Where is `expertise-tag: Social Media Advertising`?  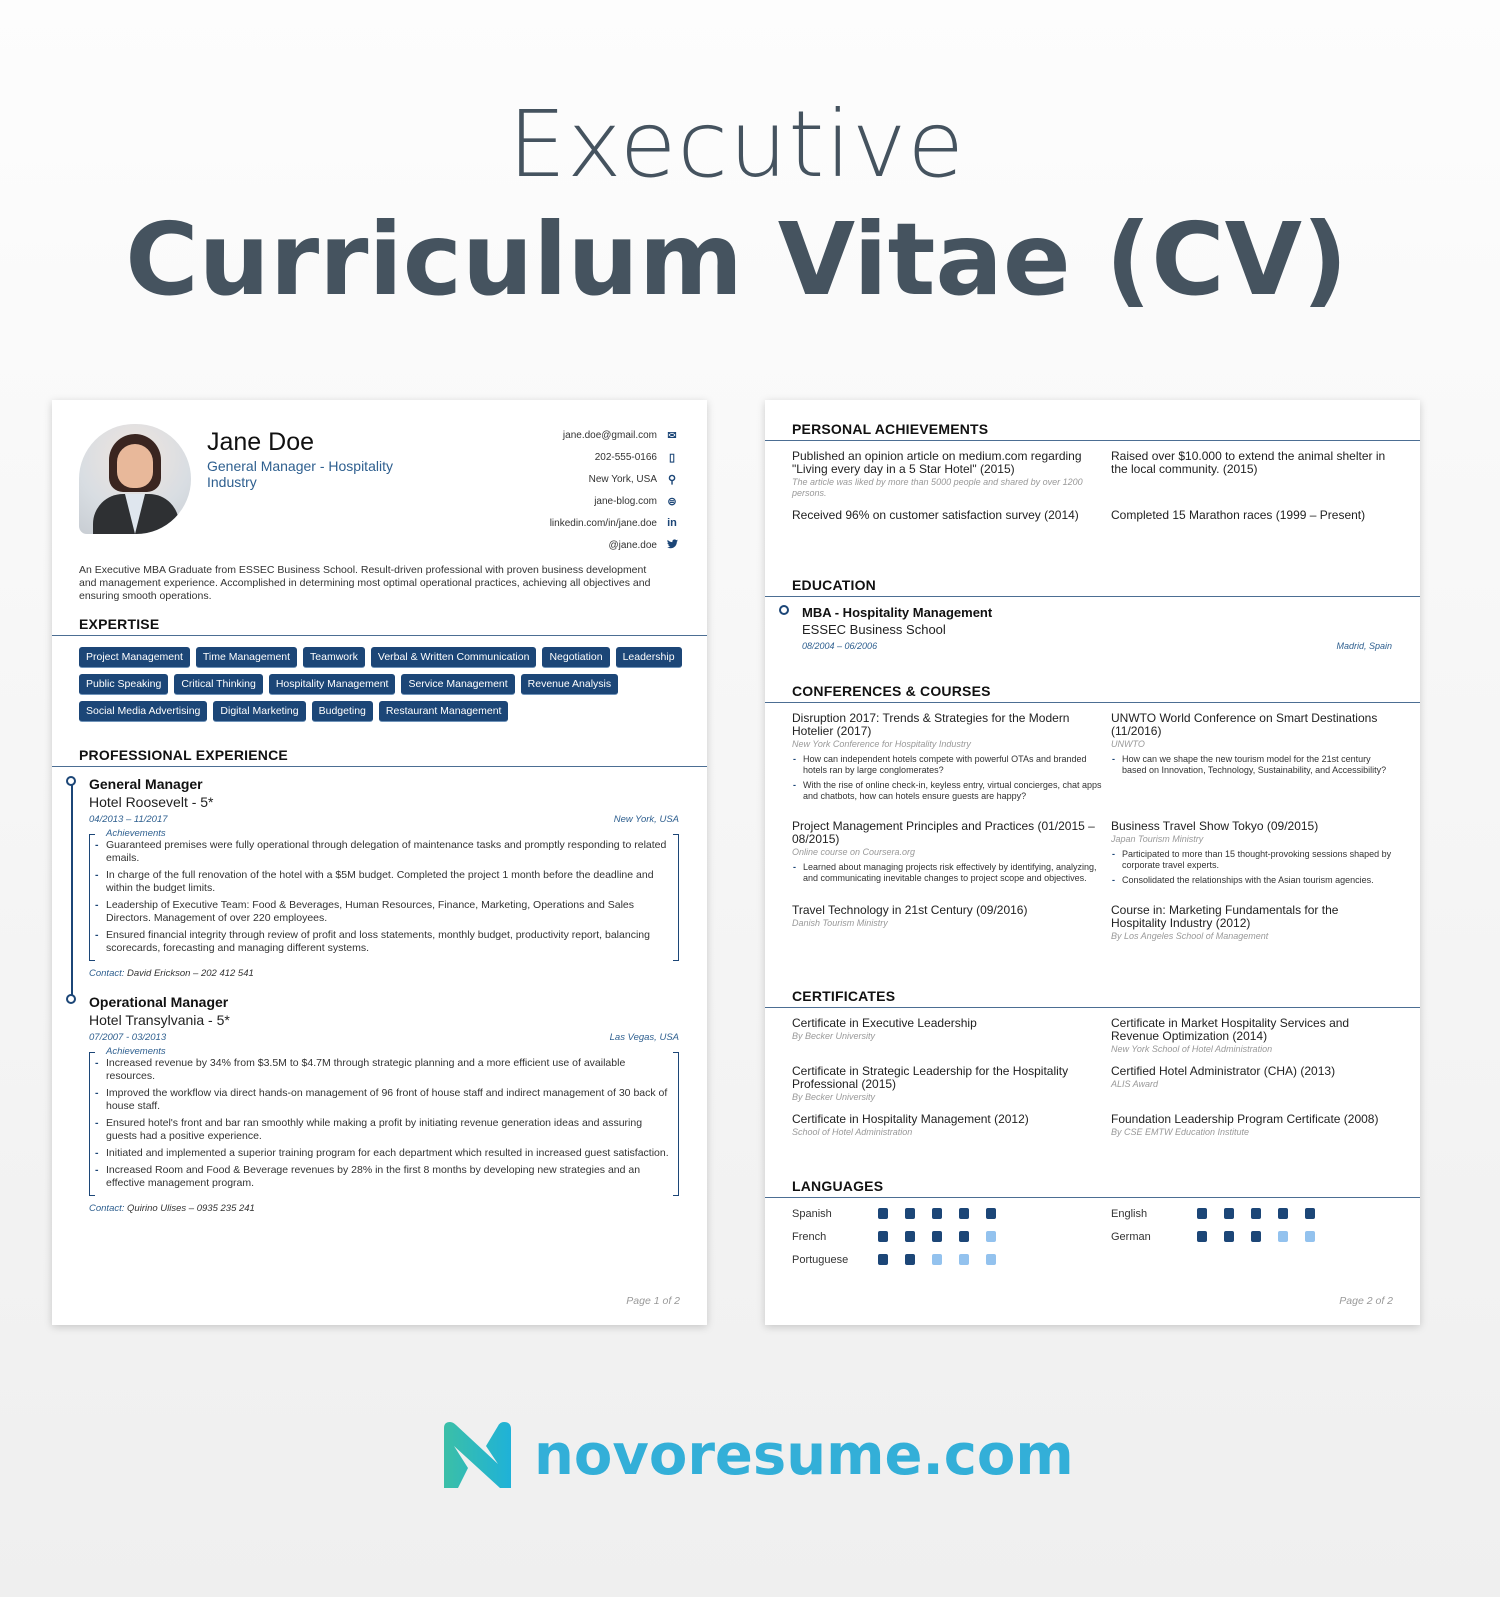
expertise-tag: Social Media Advertising is located at coordinates (143, 711).